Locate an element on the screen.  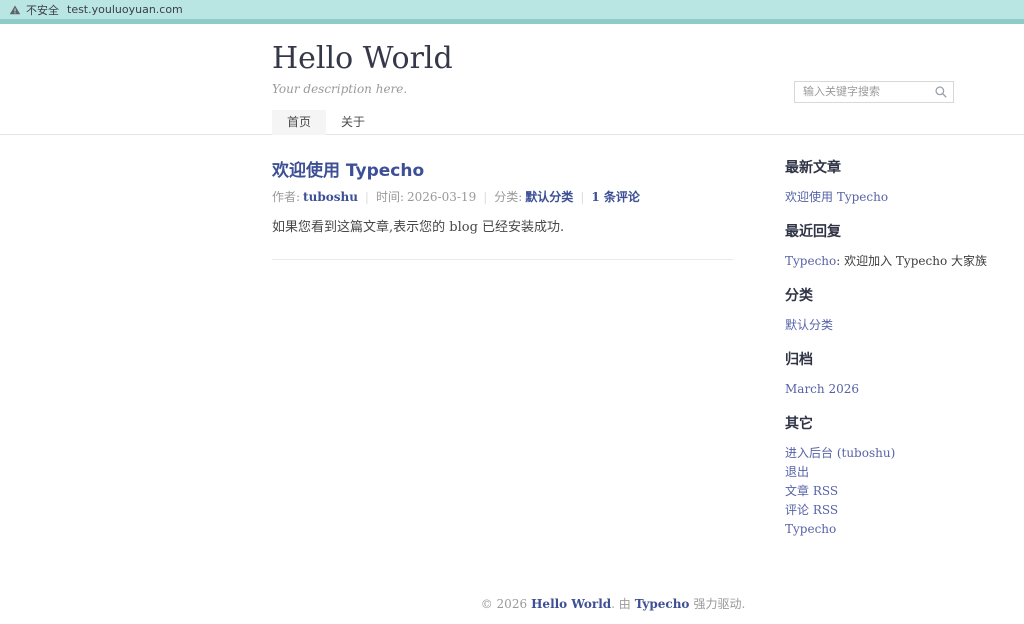
widget-title: 归档 is located at coordinates (799, 360).